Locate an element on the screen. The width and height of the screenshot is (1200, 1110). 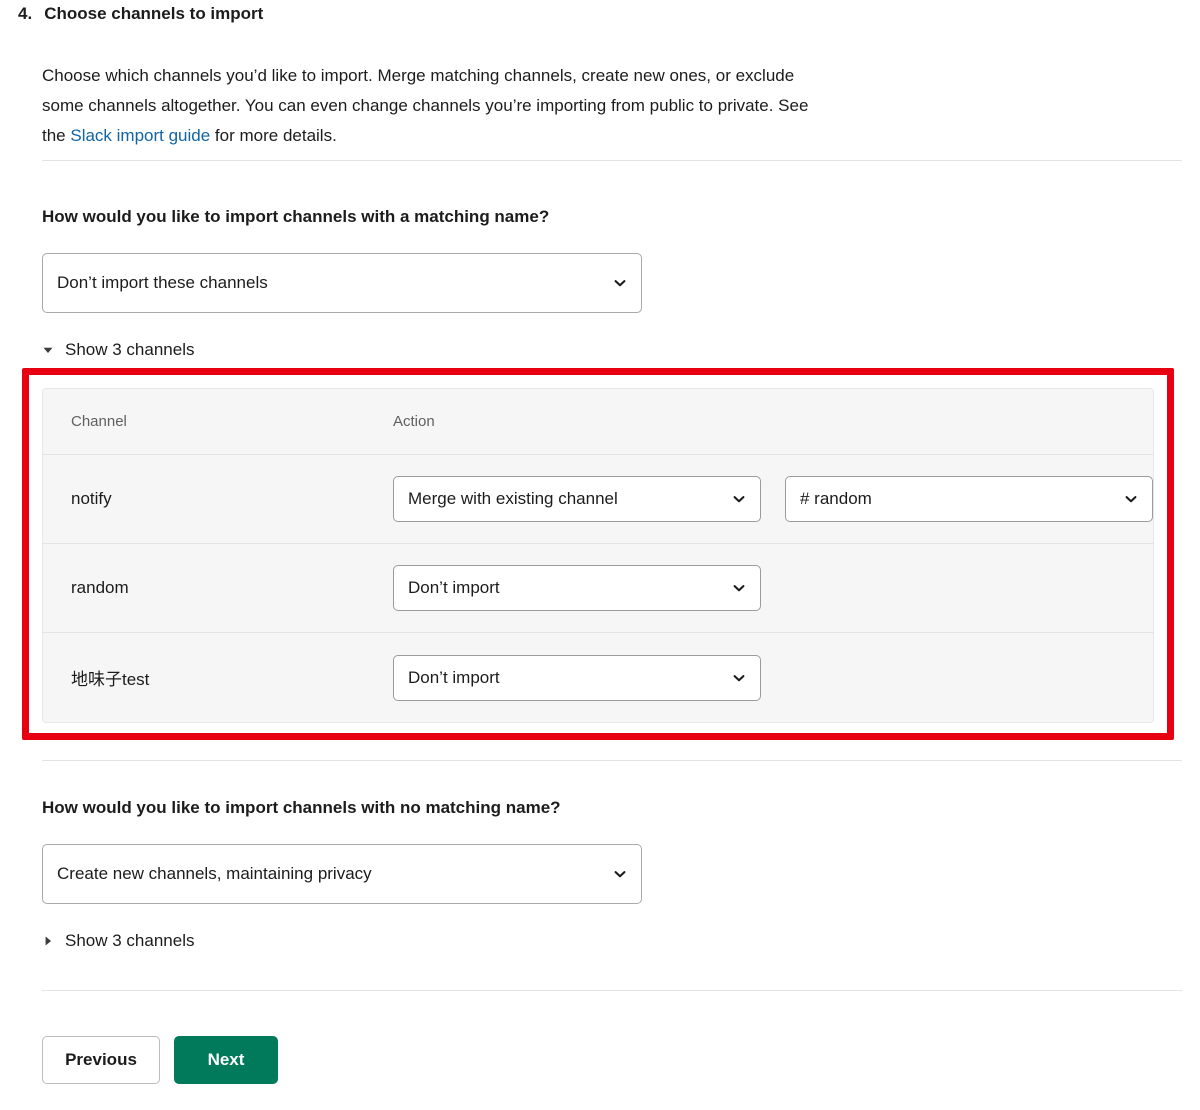
no-matching-name-select: Create new channels, maintaining privacy is located at coordinates (342, 874).